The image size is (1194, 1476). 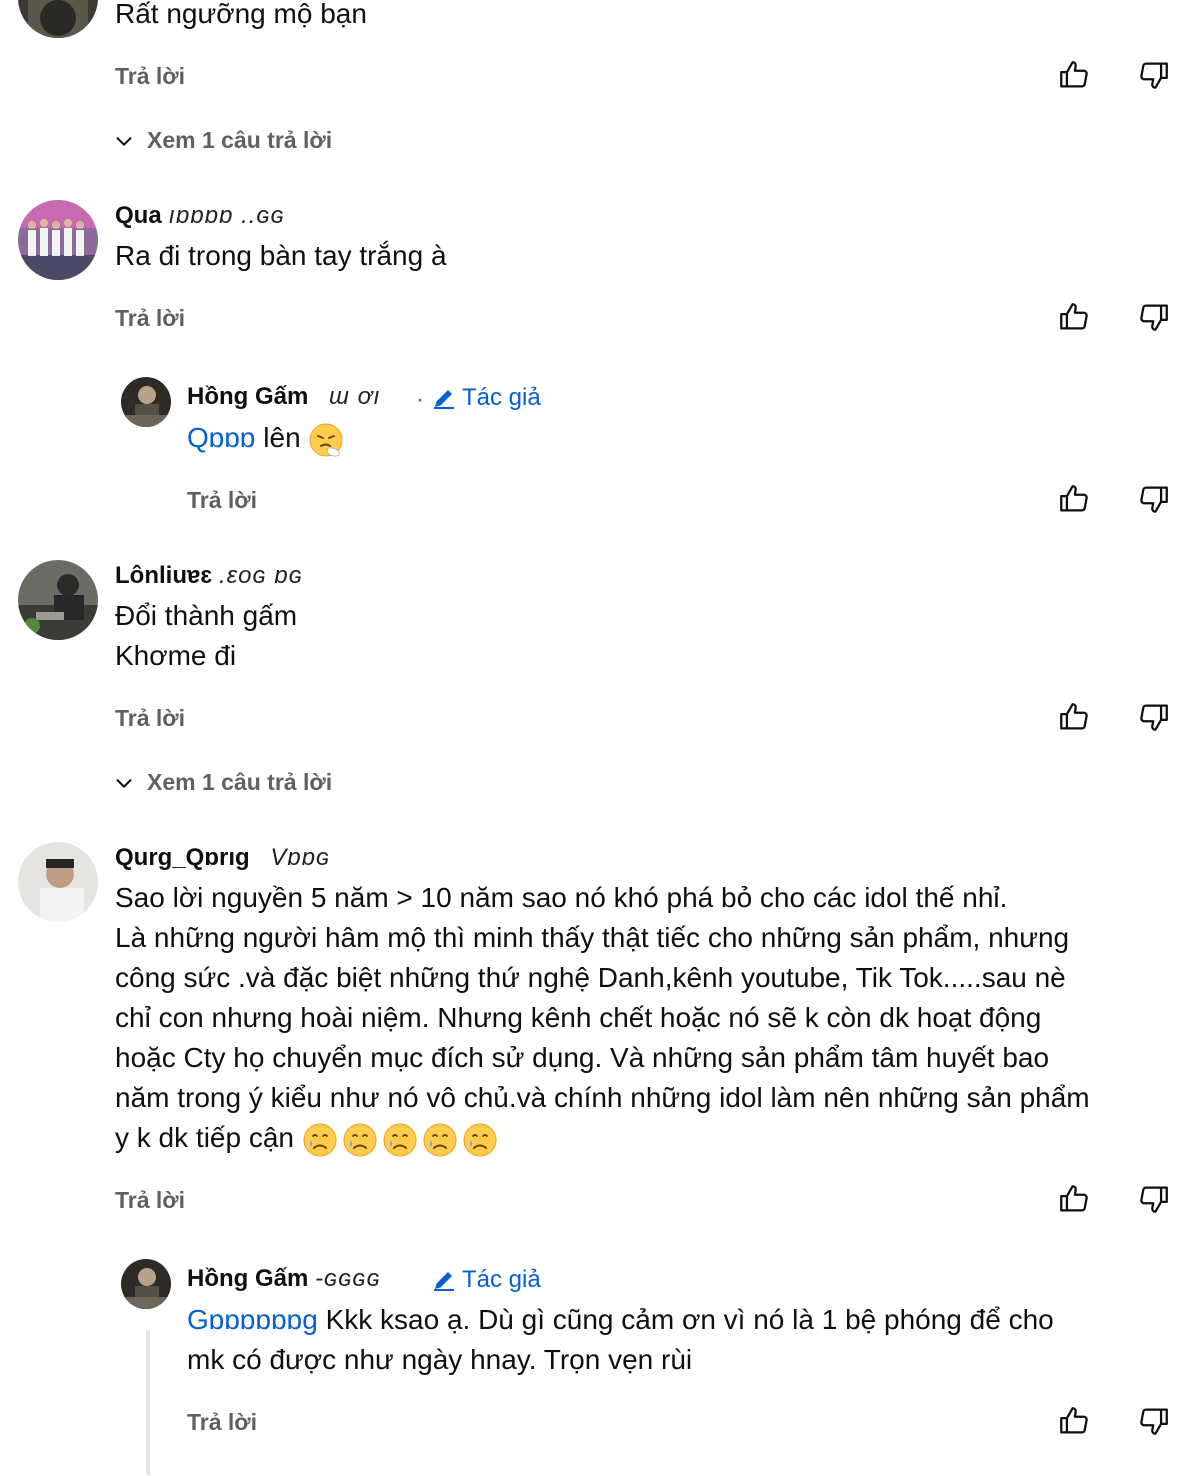 What do you see at coordinates (204, 1137) in the screenshot?
I see `comment-text-last: y k dk tiếp cận` at bounding box center [204, 1137].